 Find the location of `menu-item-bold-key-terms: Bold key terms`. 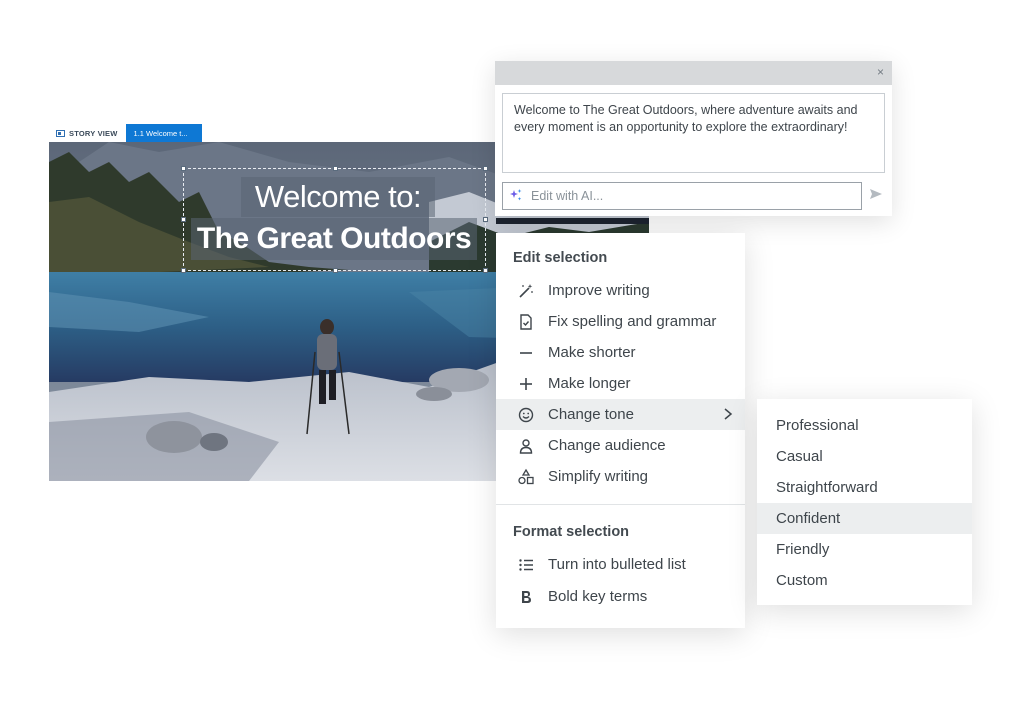

menu-item-bold-key-terms: Bold key terms is located at coordinates (620, 596).